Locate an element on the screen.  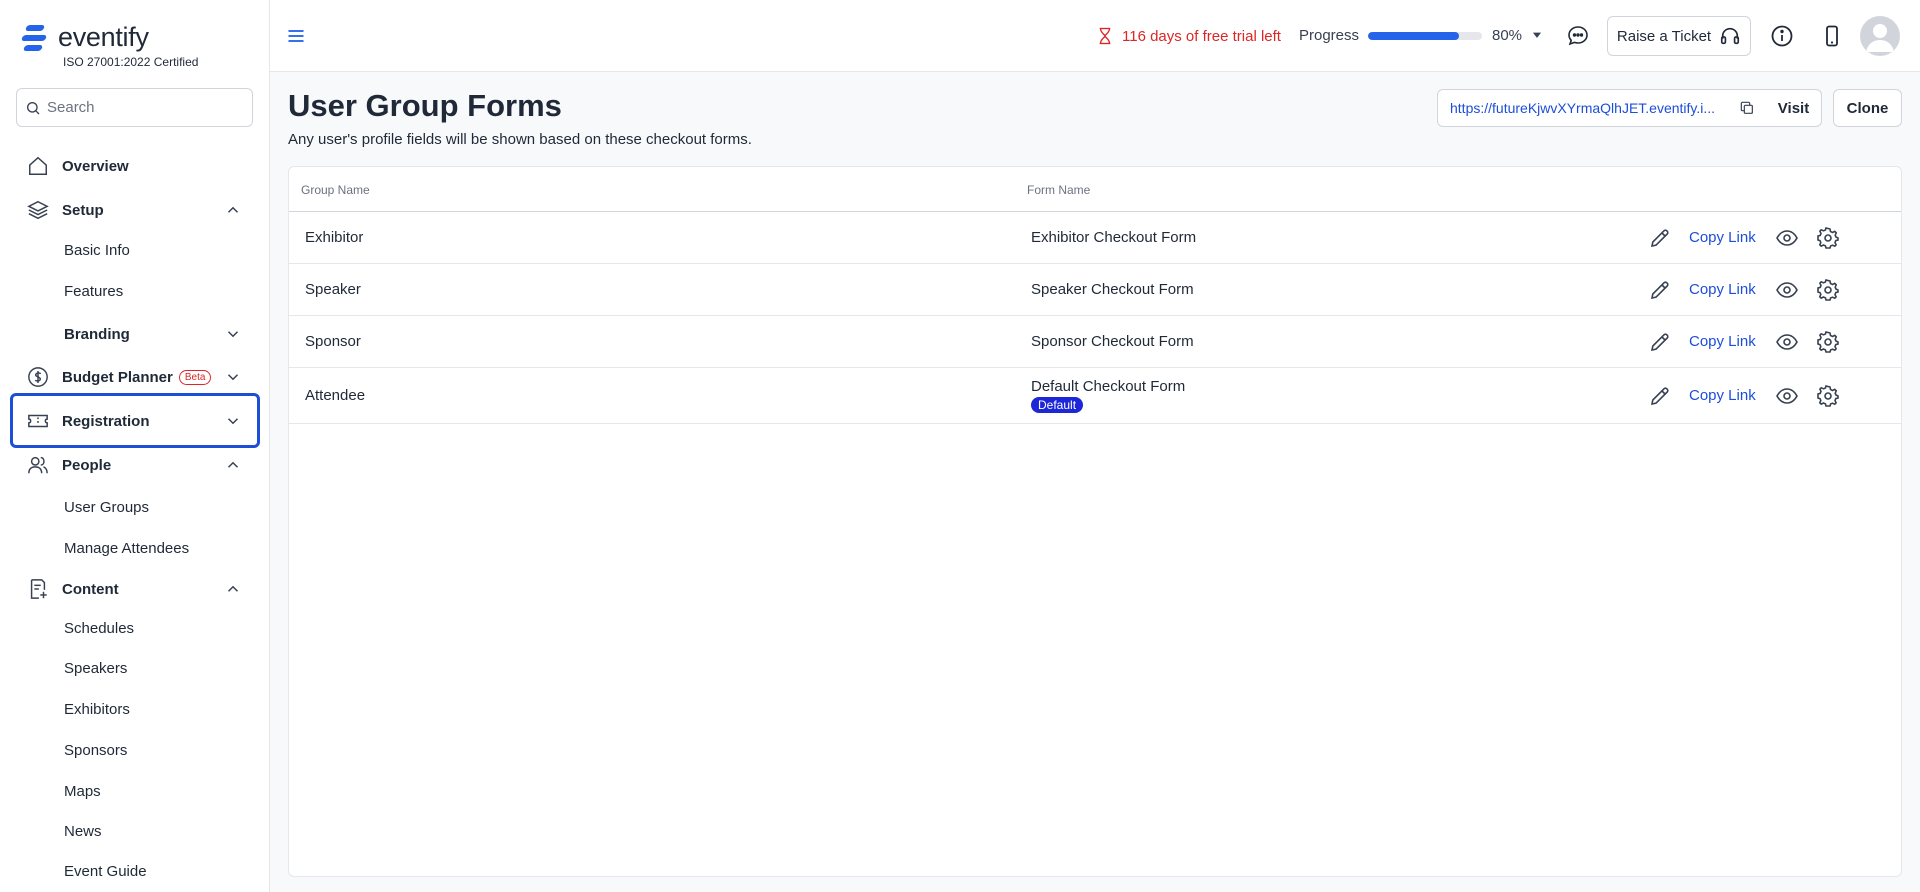
group-name-cell: Sponsor is located at coordinates (333, 341).